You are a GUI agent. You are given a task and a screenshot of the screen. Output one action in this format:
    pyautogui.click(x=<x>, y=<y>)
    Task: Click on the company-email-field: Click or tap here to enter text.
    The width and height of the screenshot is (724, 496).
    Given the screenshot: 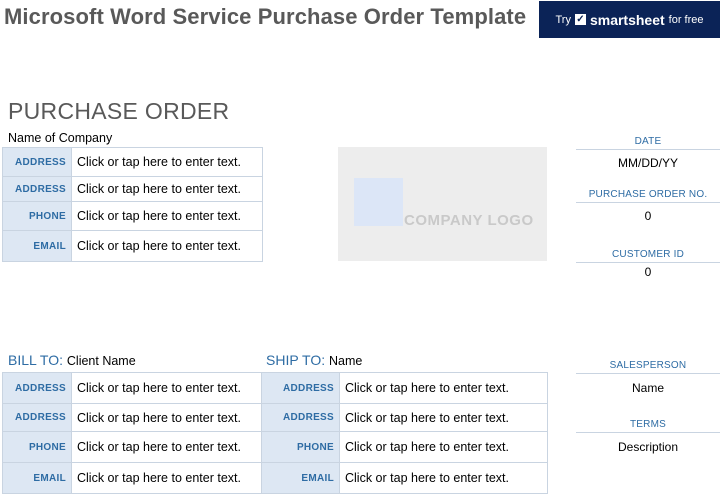 What is the action you would take?
    pyautogui.click(x=167, y=246)
    